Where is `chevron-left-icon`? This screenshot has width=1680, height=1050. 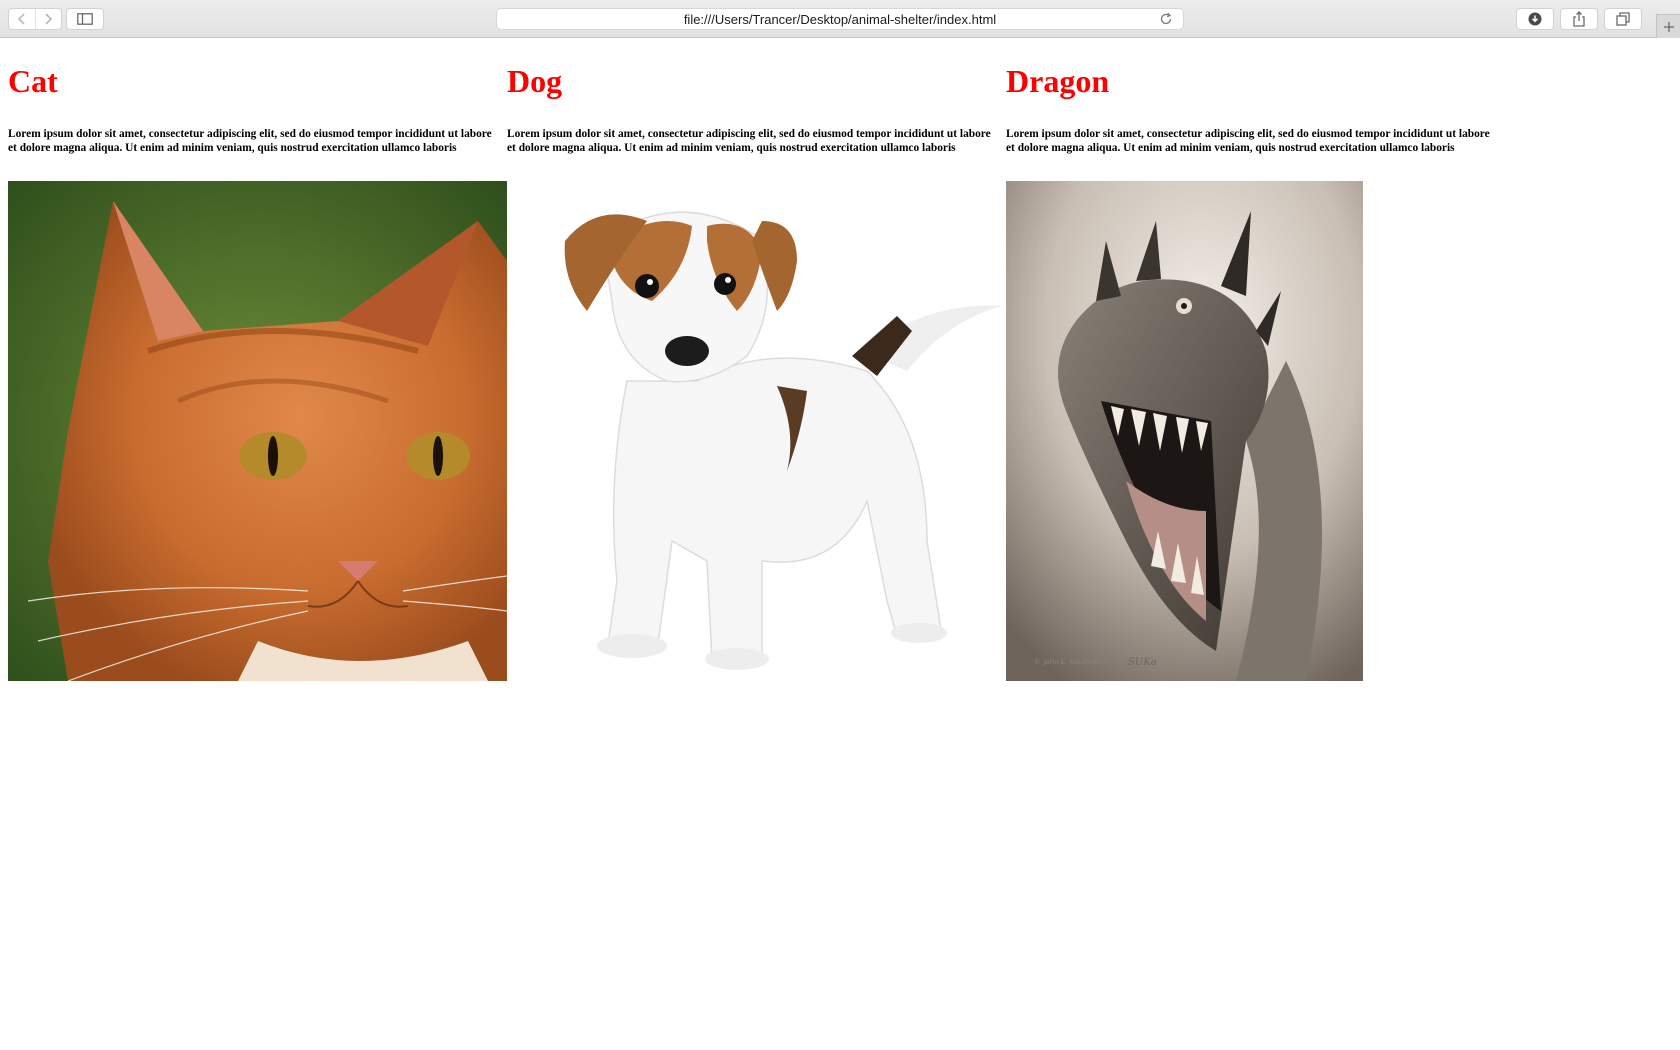
chevron-left-icon is located at coordinates (21, 19).